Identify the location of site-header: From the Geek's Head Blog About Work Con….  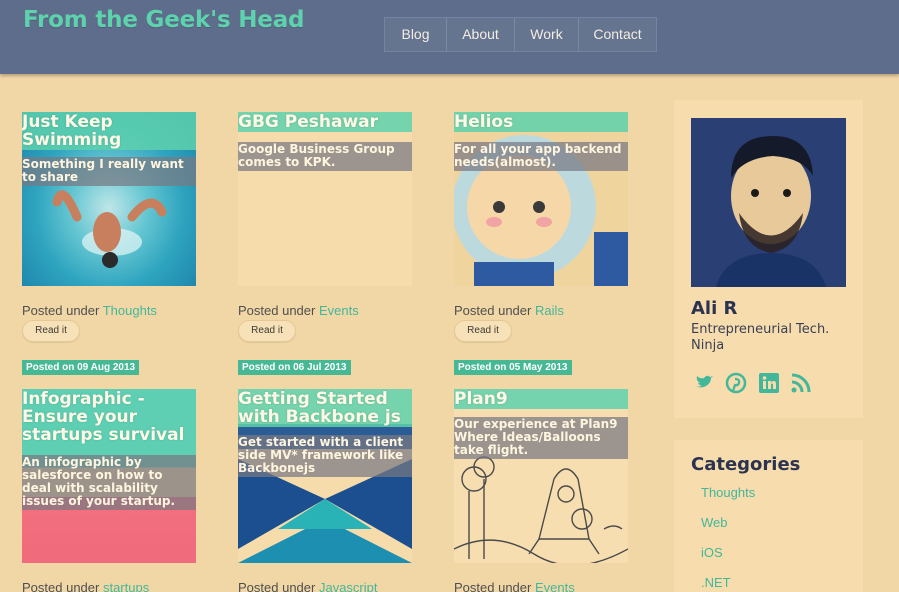
(449, 37).